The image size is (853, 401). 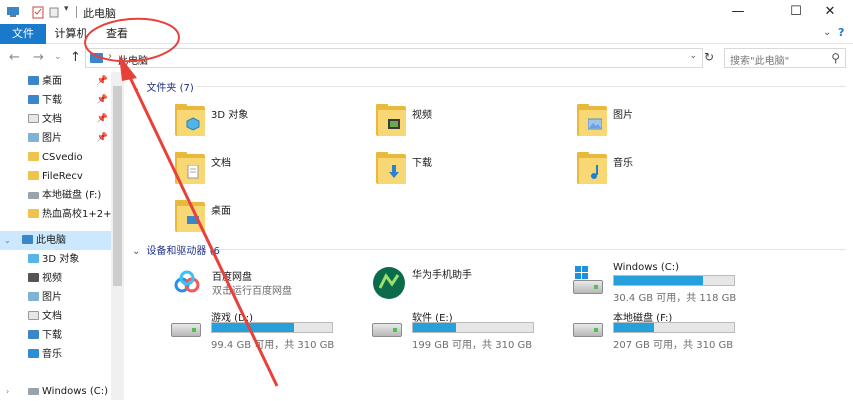 I want to click on quick-access-separator, so click(x=76, y=12).